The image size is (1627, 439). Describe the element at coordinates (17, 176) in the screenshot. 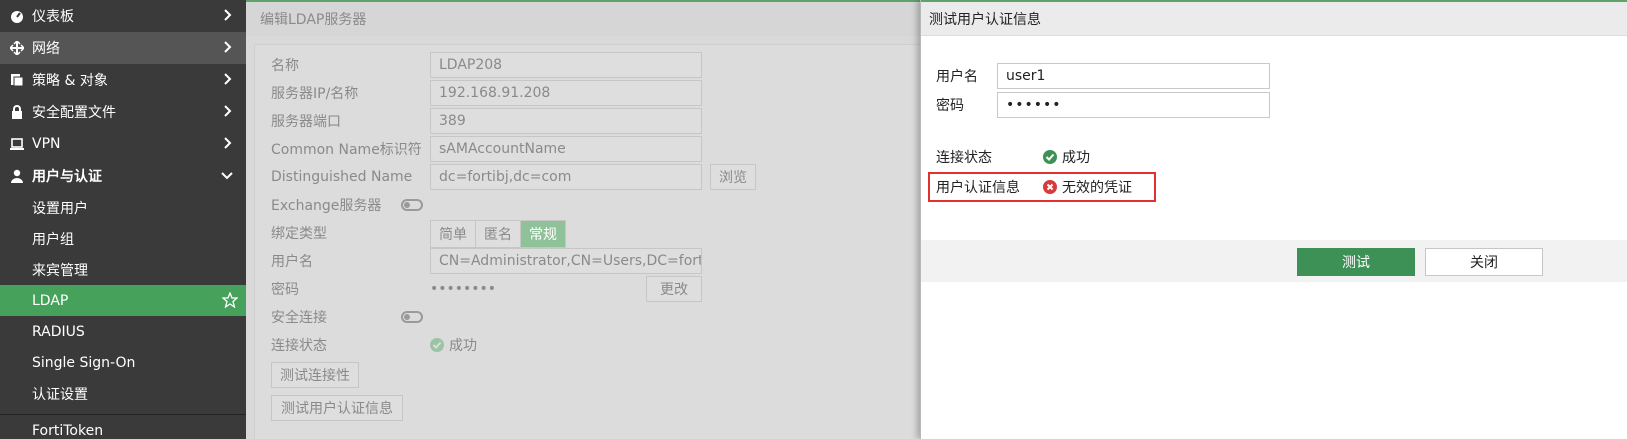

I see `user-icon` at that location.